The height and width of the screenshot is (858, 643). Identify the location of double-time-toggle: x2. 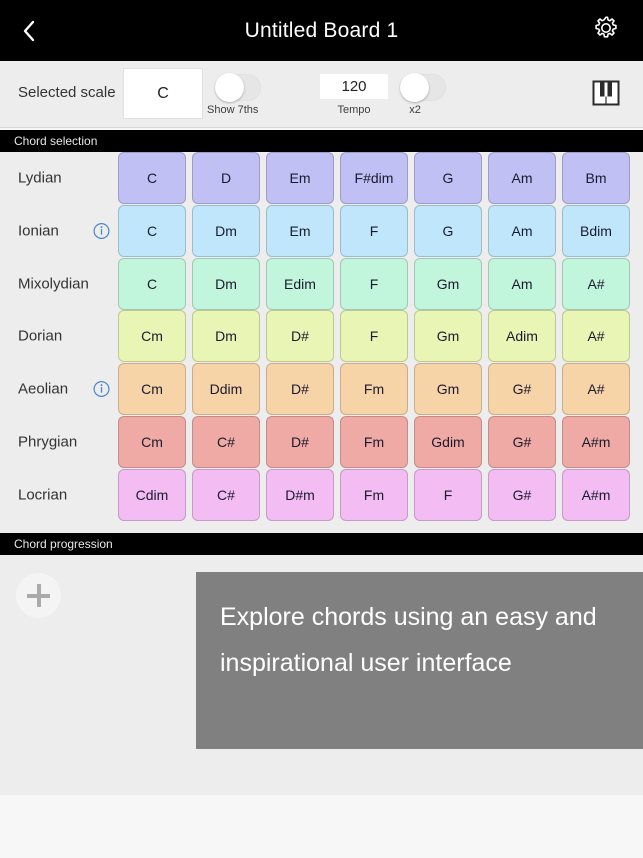
(423, 94).